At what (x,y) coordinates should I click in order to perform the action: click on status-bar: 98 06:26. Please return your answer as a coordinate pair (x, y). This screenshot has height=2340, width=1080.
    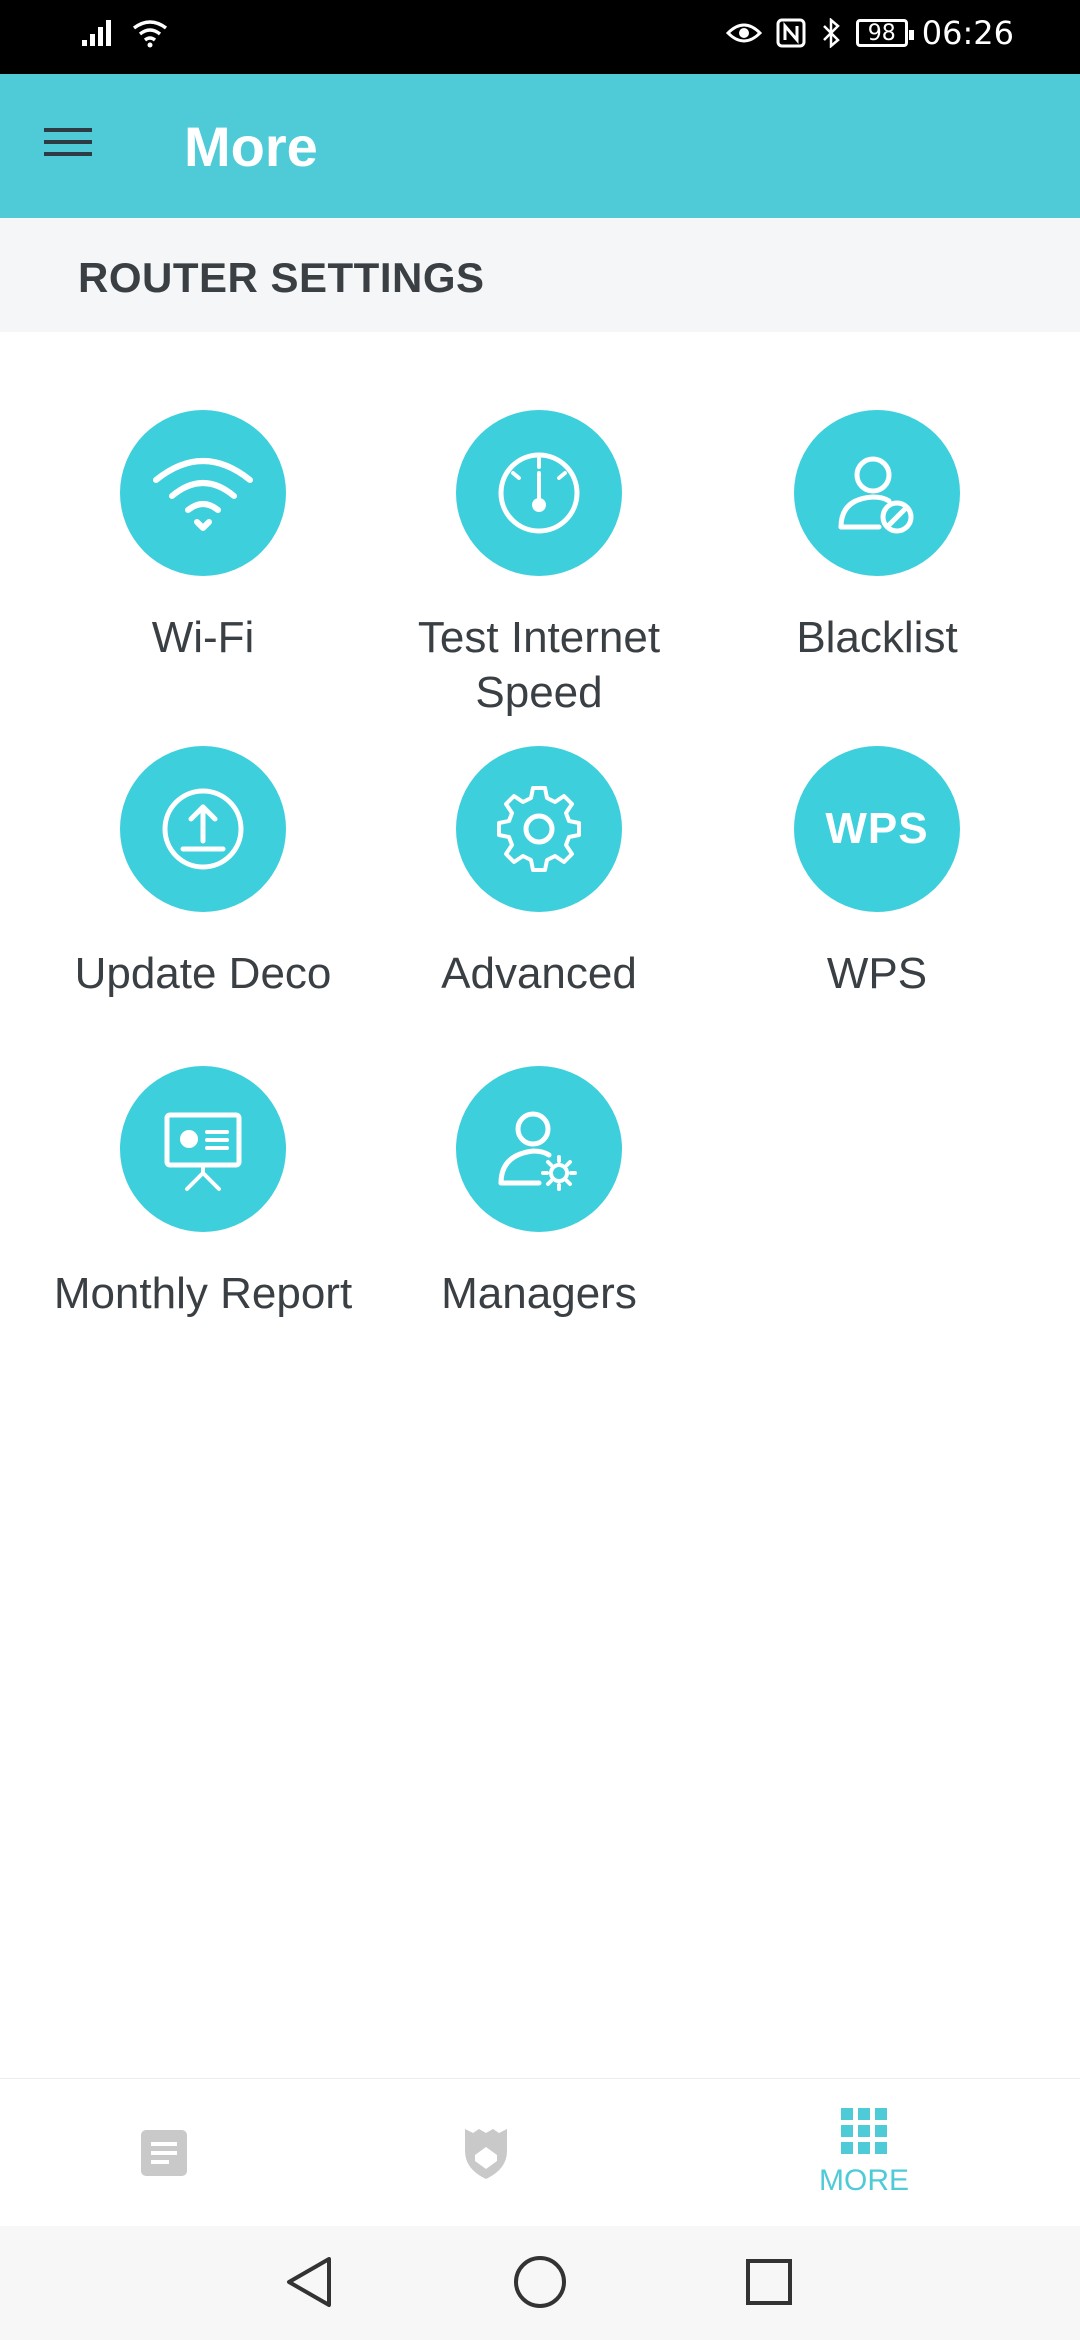
    Looking at the image, I should click on (540, 37).